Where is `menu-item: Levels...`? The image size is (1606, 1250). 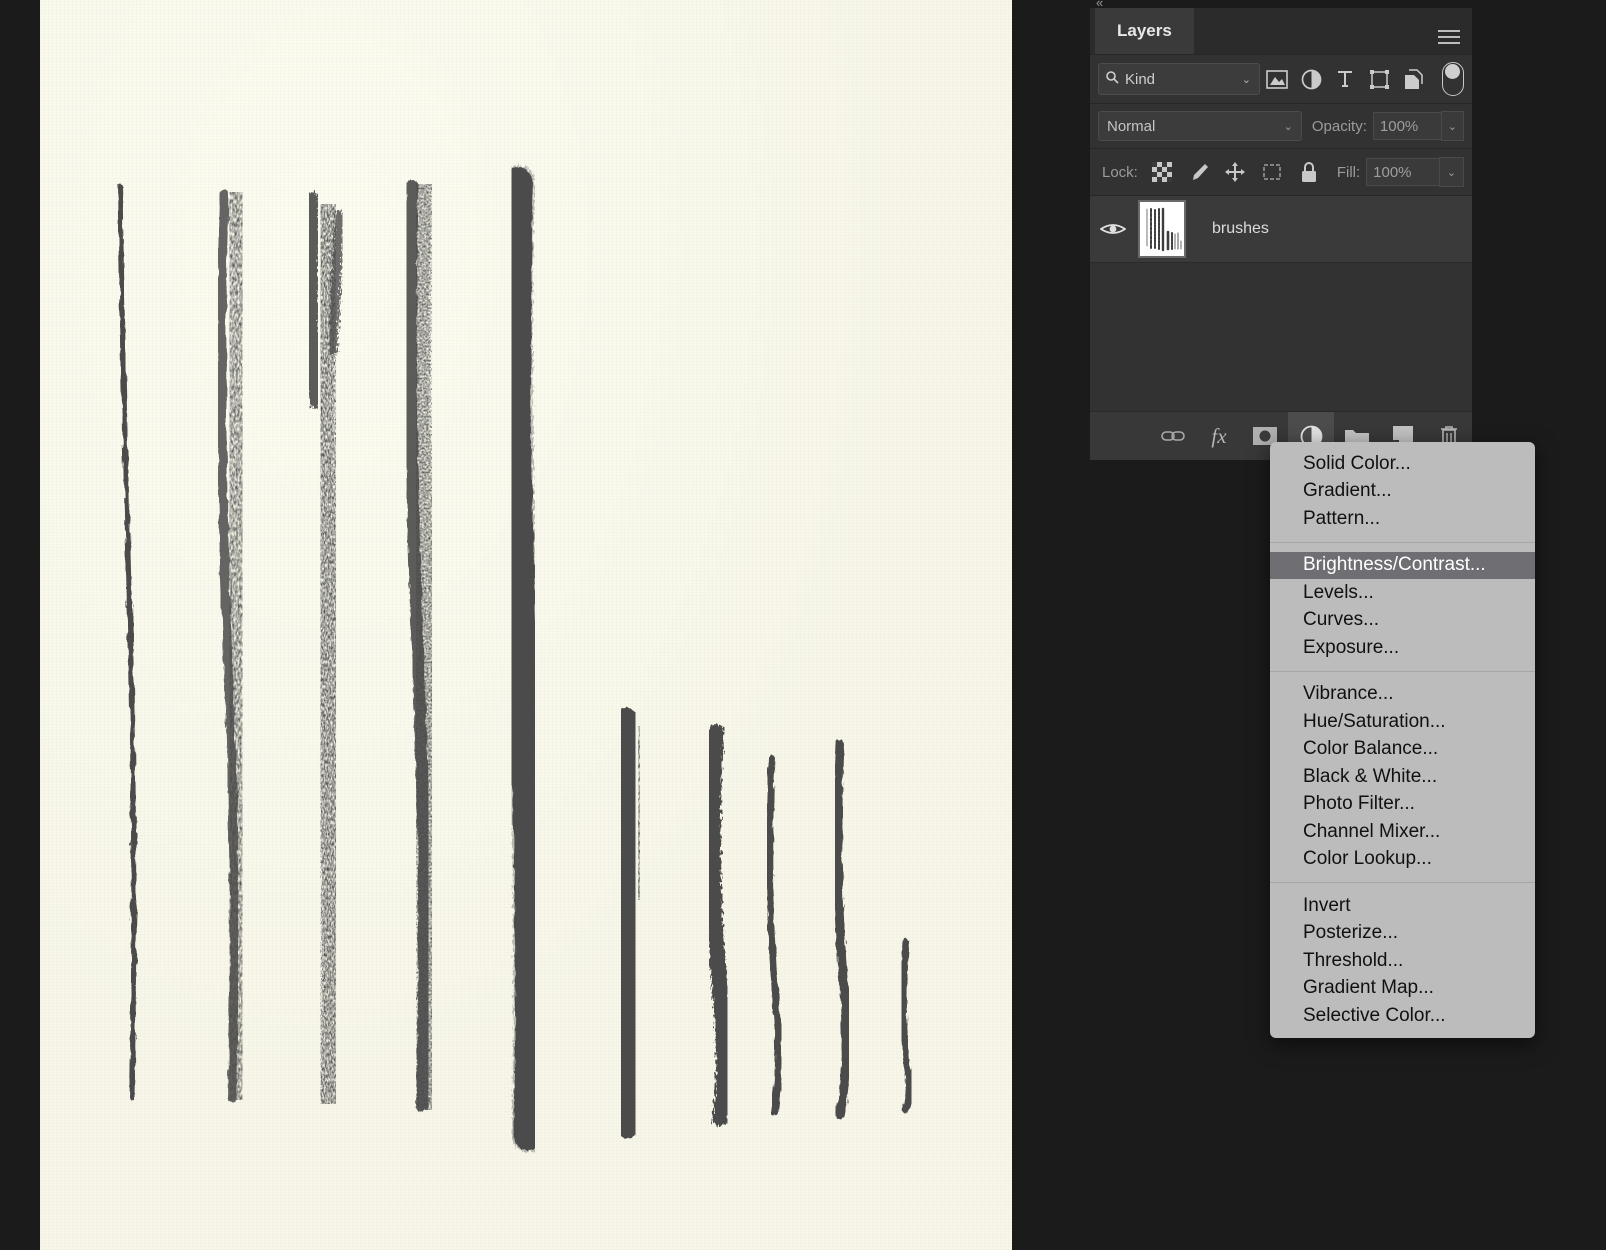
menu-item: Levels... is located at coordinates (1402, 593).